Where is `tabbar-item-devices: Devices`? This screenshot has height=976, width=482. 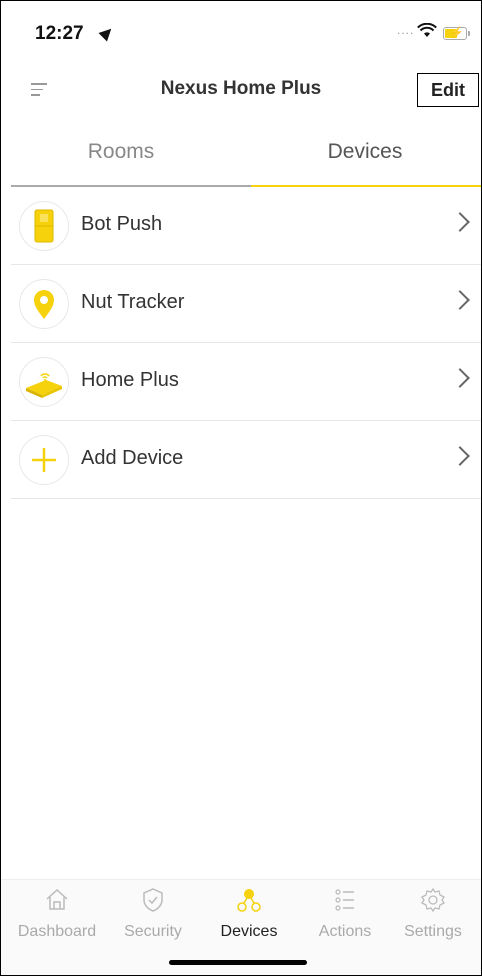 tabbar-item-devices: Devices is located at coordinates (249, 915).